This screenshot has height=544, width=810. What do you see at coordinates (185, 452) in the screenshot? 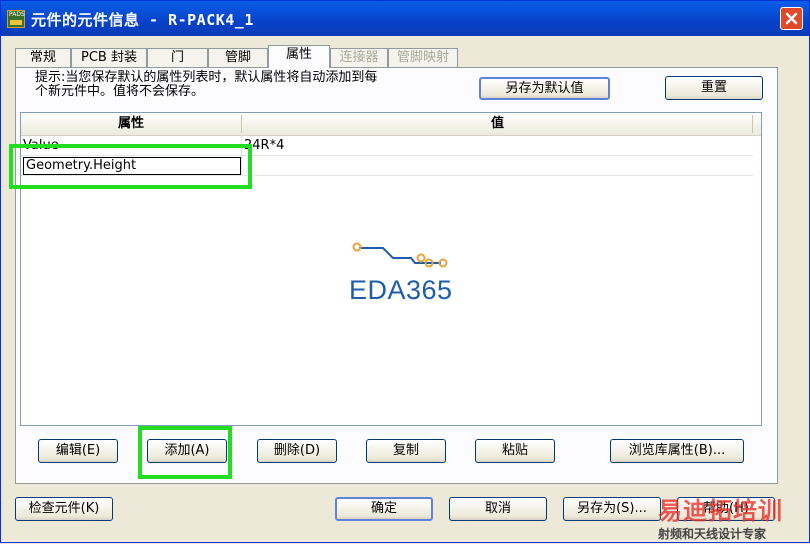
I see `highlight-add-button` at bounding box center [185, 452].